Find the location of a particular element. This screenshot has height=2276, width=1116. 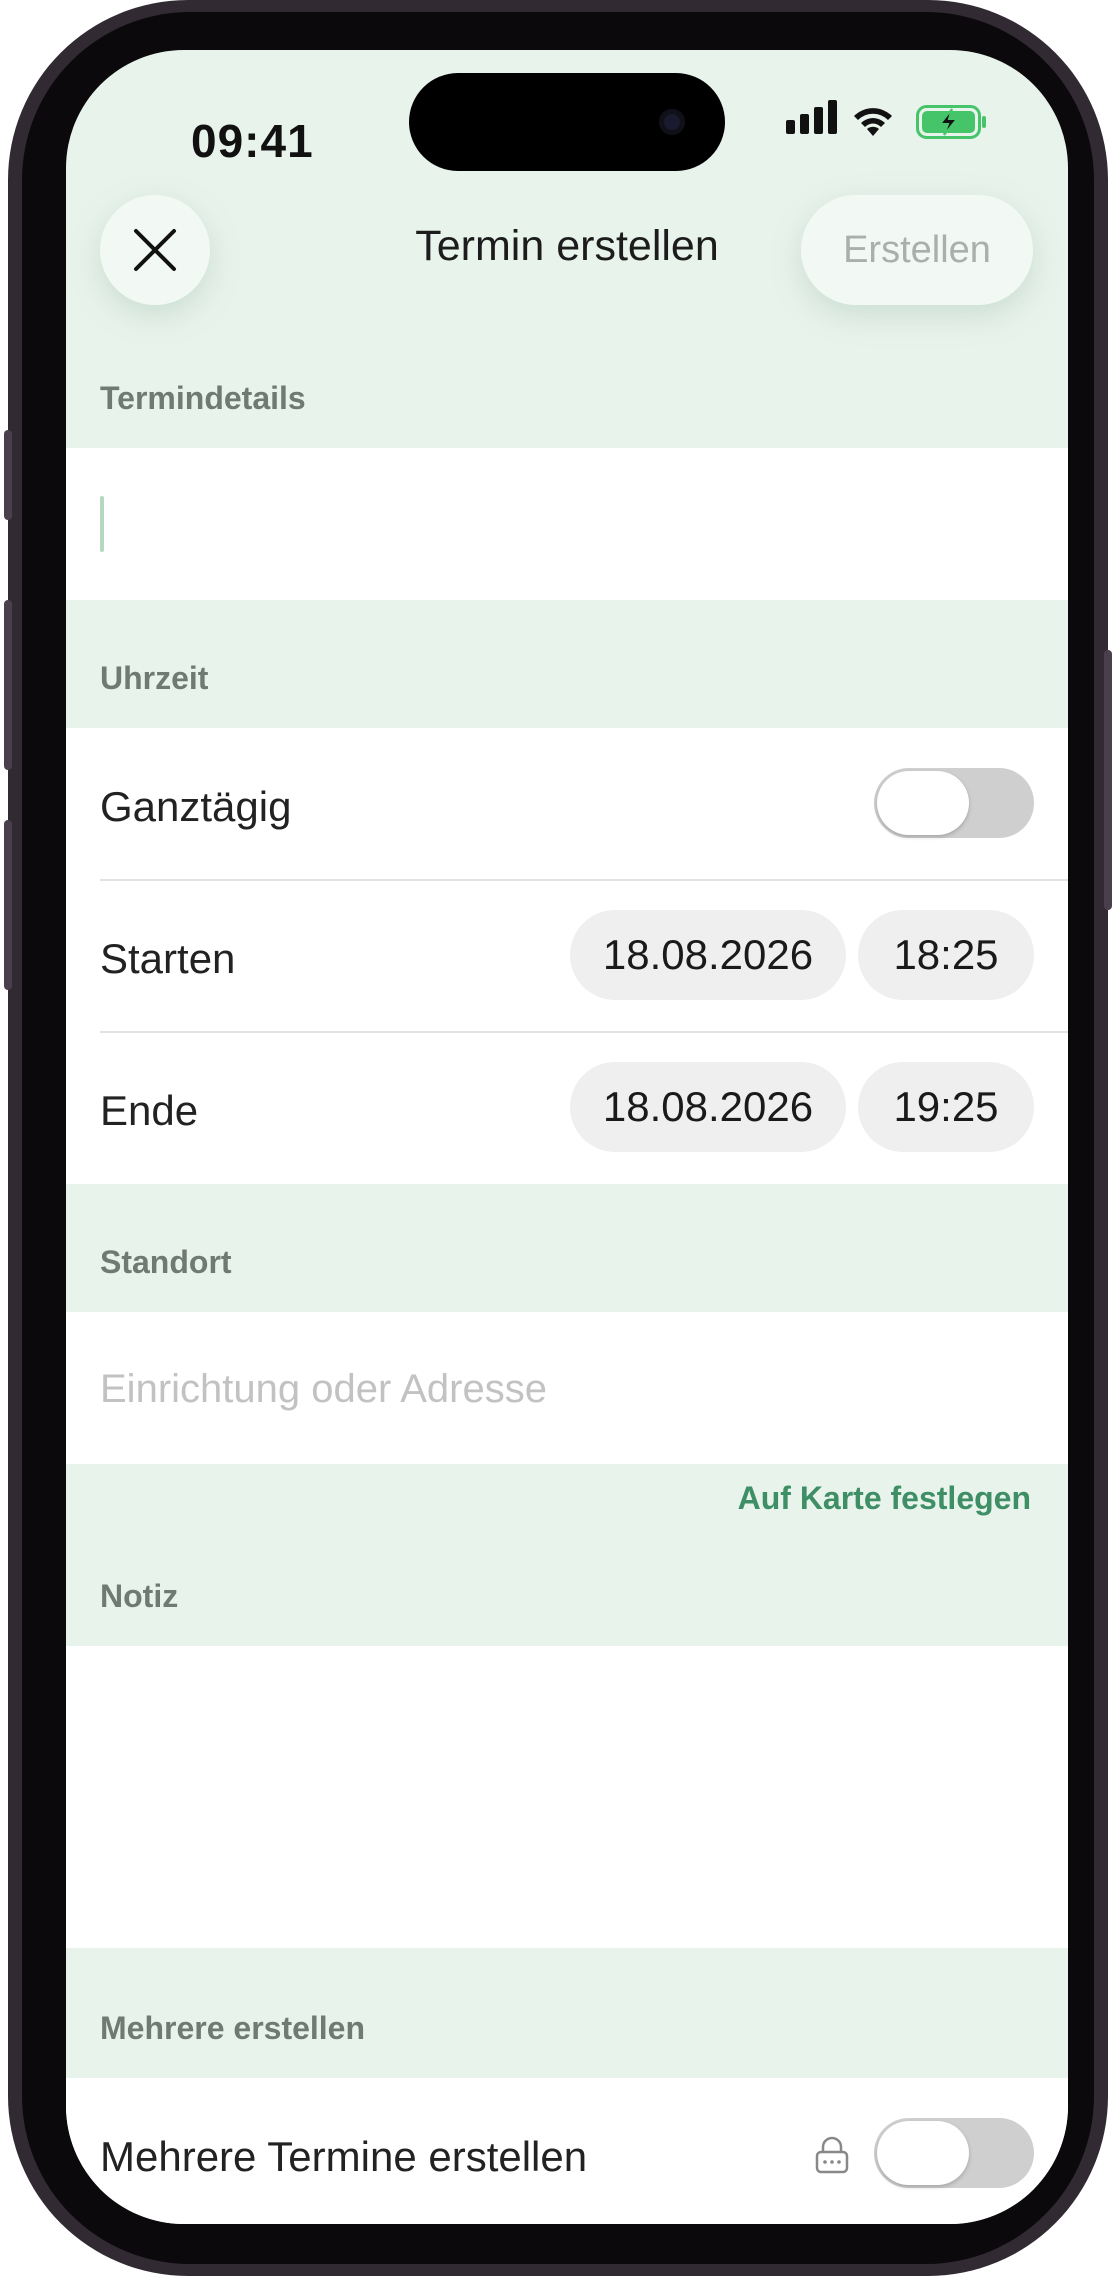

battery-charging-icon is located at coordinates (951, 122).